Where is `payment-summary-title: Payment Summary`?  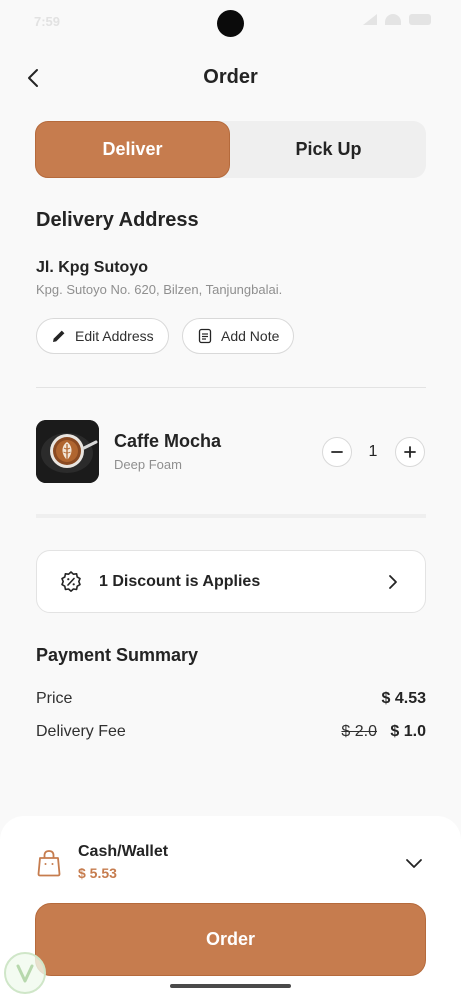 payment-summary-title: Payment Summary is located at coordinates (117, 655).